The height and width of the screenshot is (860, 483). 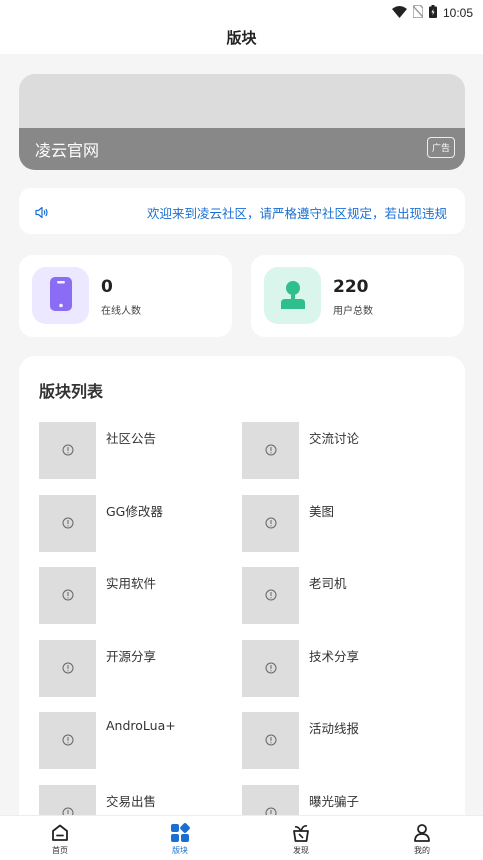 I want to click on user-label: 用户总数, so click(x=353, y=311).